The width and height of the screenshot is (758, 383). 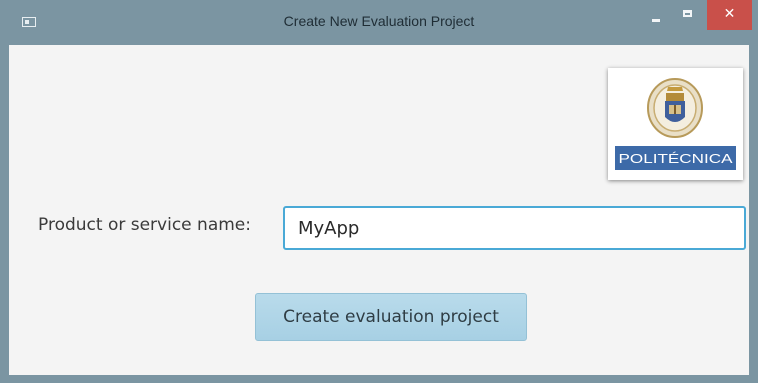 What do you see at coordinates (675, 108) in the screenshot?
I see `upm-seal-icon` at bounding box center [675, 108].